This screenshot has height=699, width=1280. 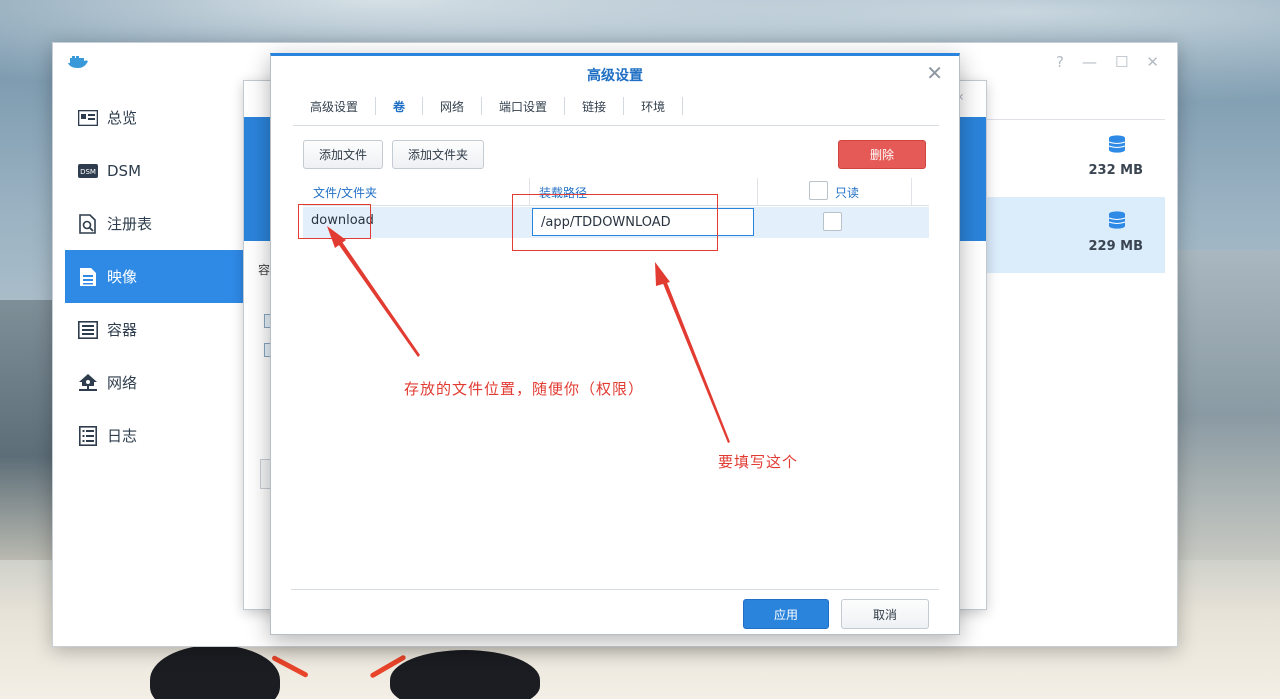 I want to click on sidebar-item-image: 映像, so click(x=155, y=276).